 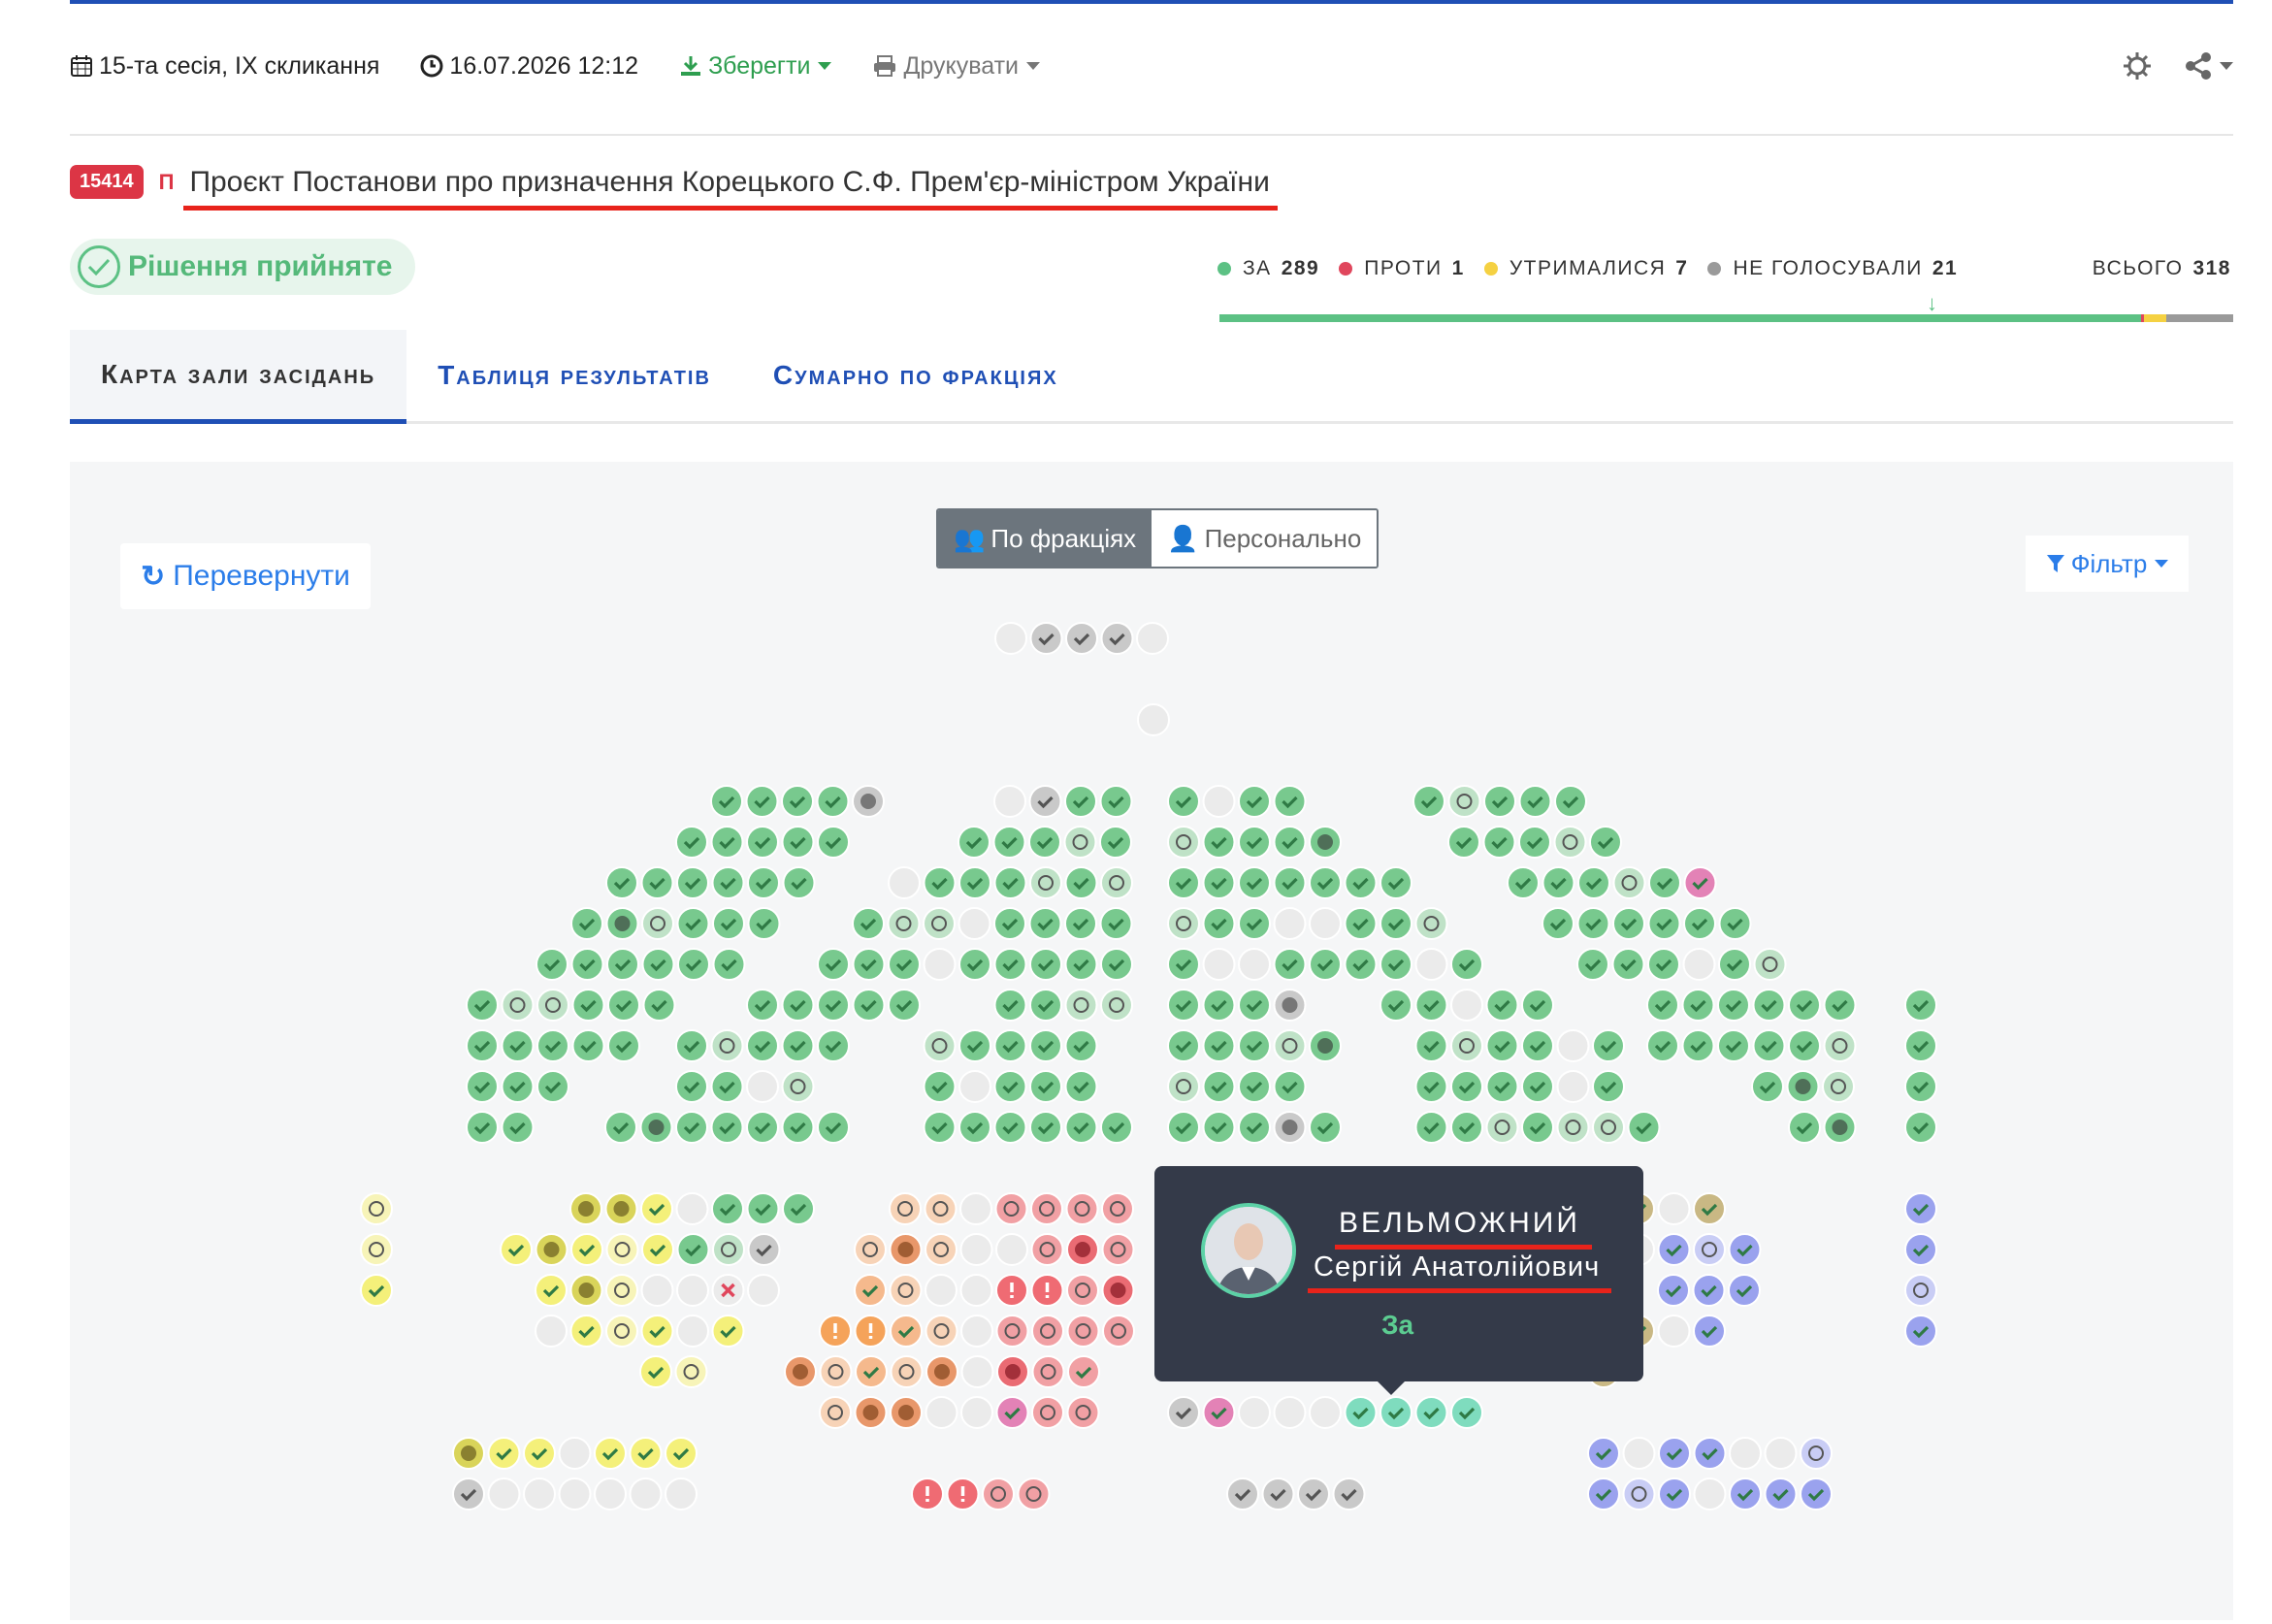 What do you see at coordinates (755, 66) in the screenshot?
I see `save-dropdown: Зберегти` at bounding box center [755, 66].